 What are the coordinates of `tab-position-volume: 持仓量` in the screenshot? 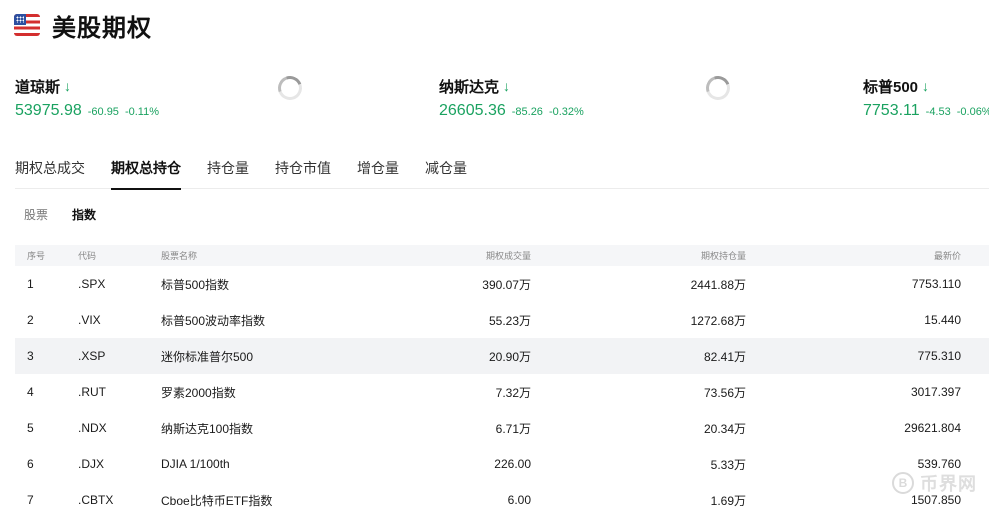 It's located at (228, 172).